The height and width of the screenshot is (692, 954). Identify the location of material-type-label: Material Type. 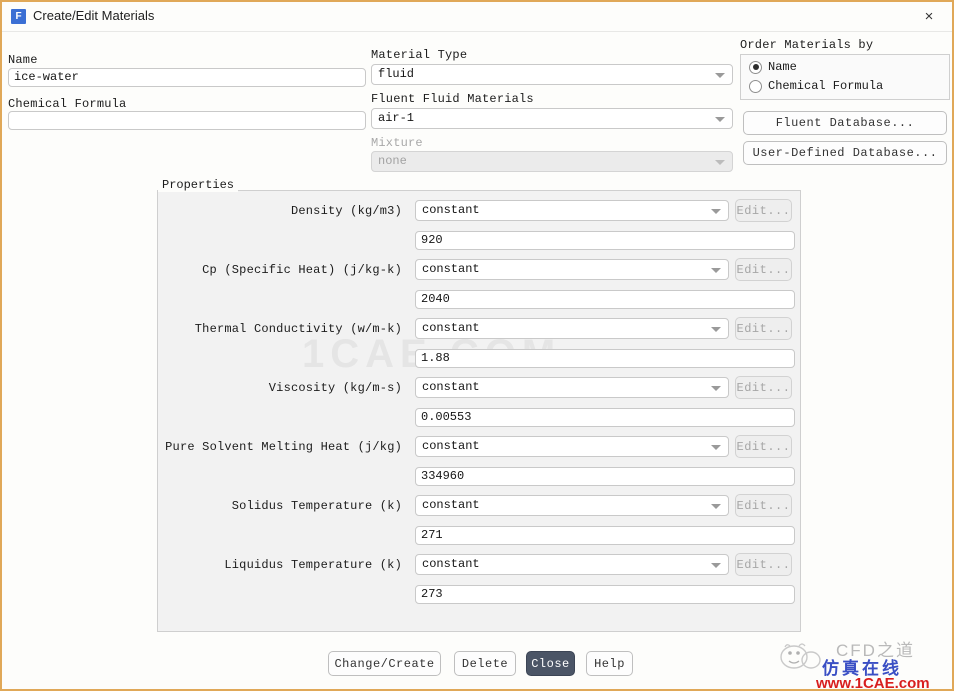
(419, 55).